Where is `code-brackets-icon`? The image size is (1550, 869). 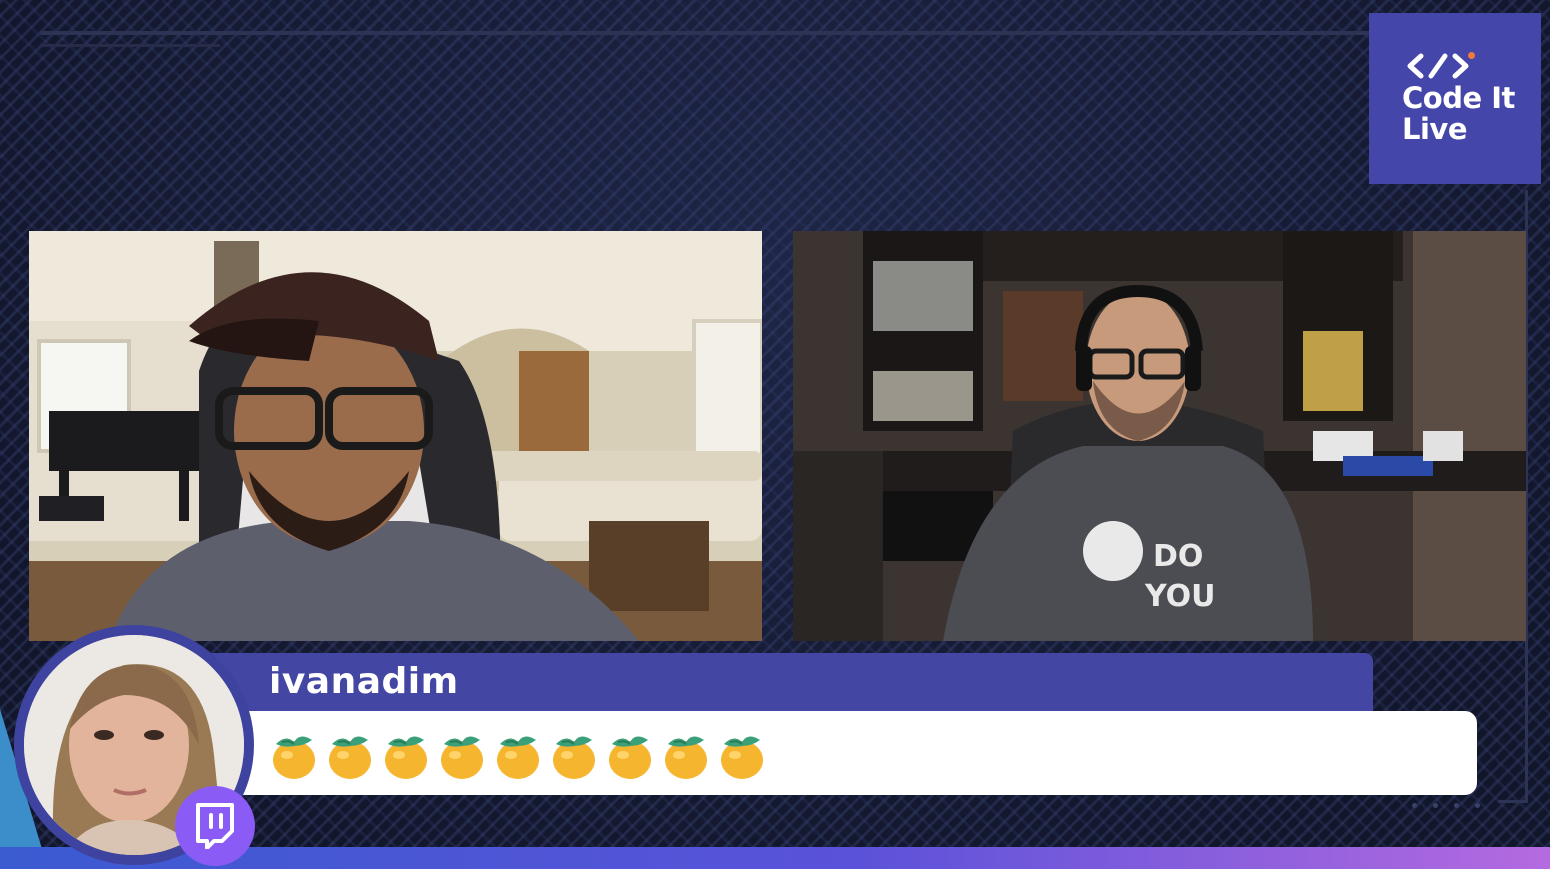 code-brackets-icon is located at coordinates (1438, 66).